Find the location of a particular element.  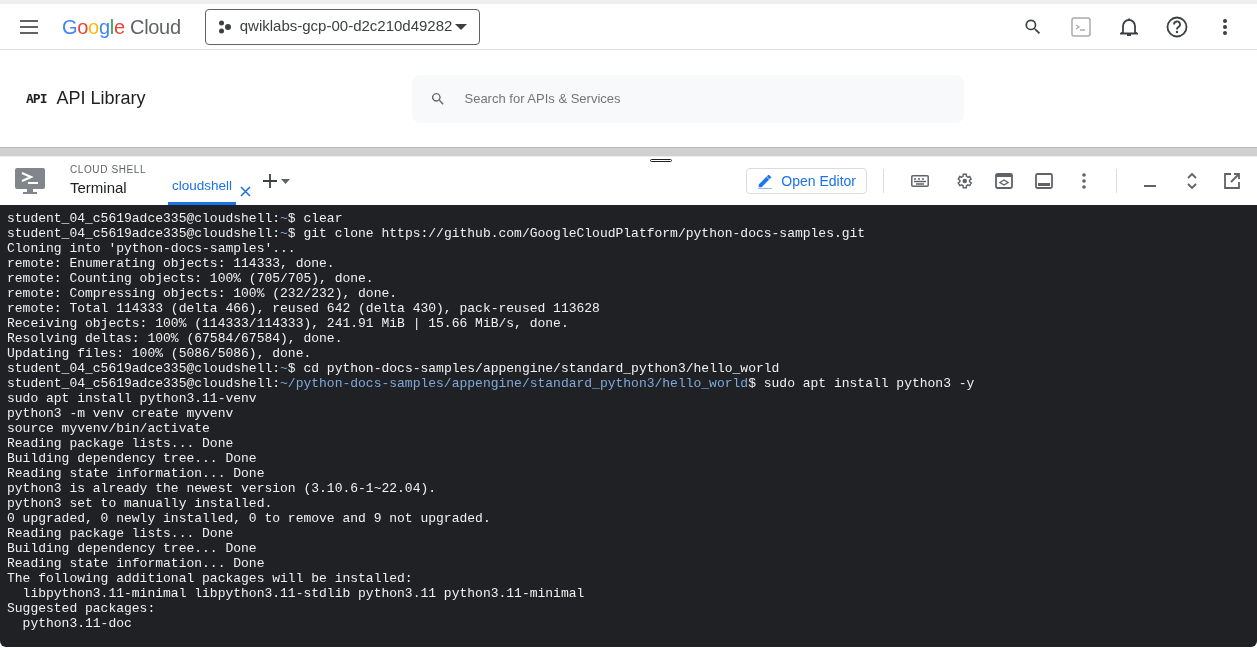

terminal-line: Receiving objects: 100% (114333/114333), 241.91 MiB | 15.66 MiB/s, done. is located at coordinates (288, 323).